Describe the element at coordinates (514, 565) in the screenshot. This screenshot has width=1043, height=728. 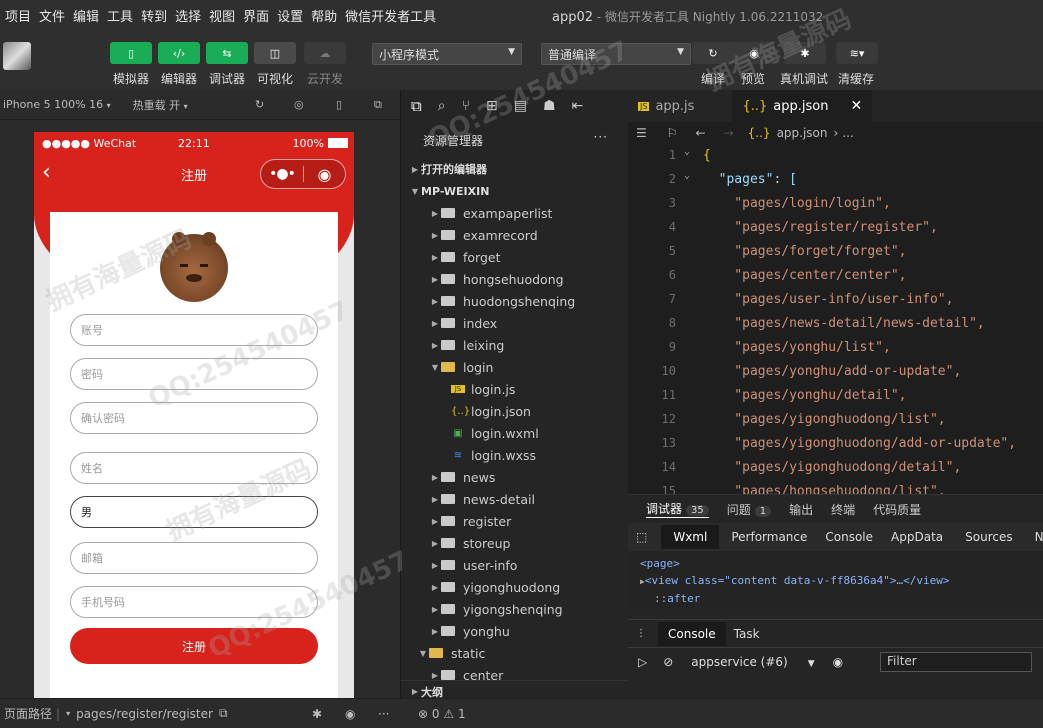
I see `file-tree-item: ▶ user-info` at that location.